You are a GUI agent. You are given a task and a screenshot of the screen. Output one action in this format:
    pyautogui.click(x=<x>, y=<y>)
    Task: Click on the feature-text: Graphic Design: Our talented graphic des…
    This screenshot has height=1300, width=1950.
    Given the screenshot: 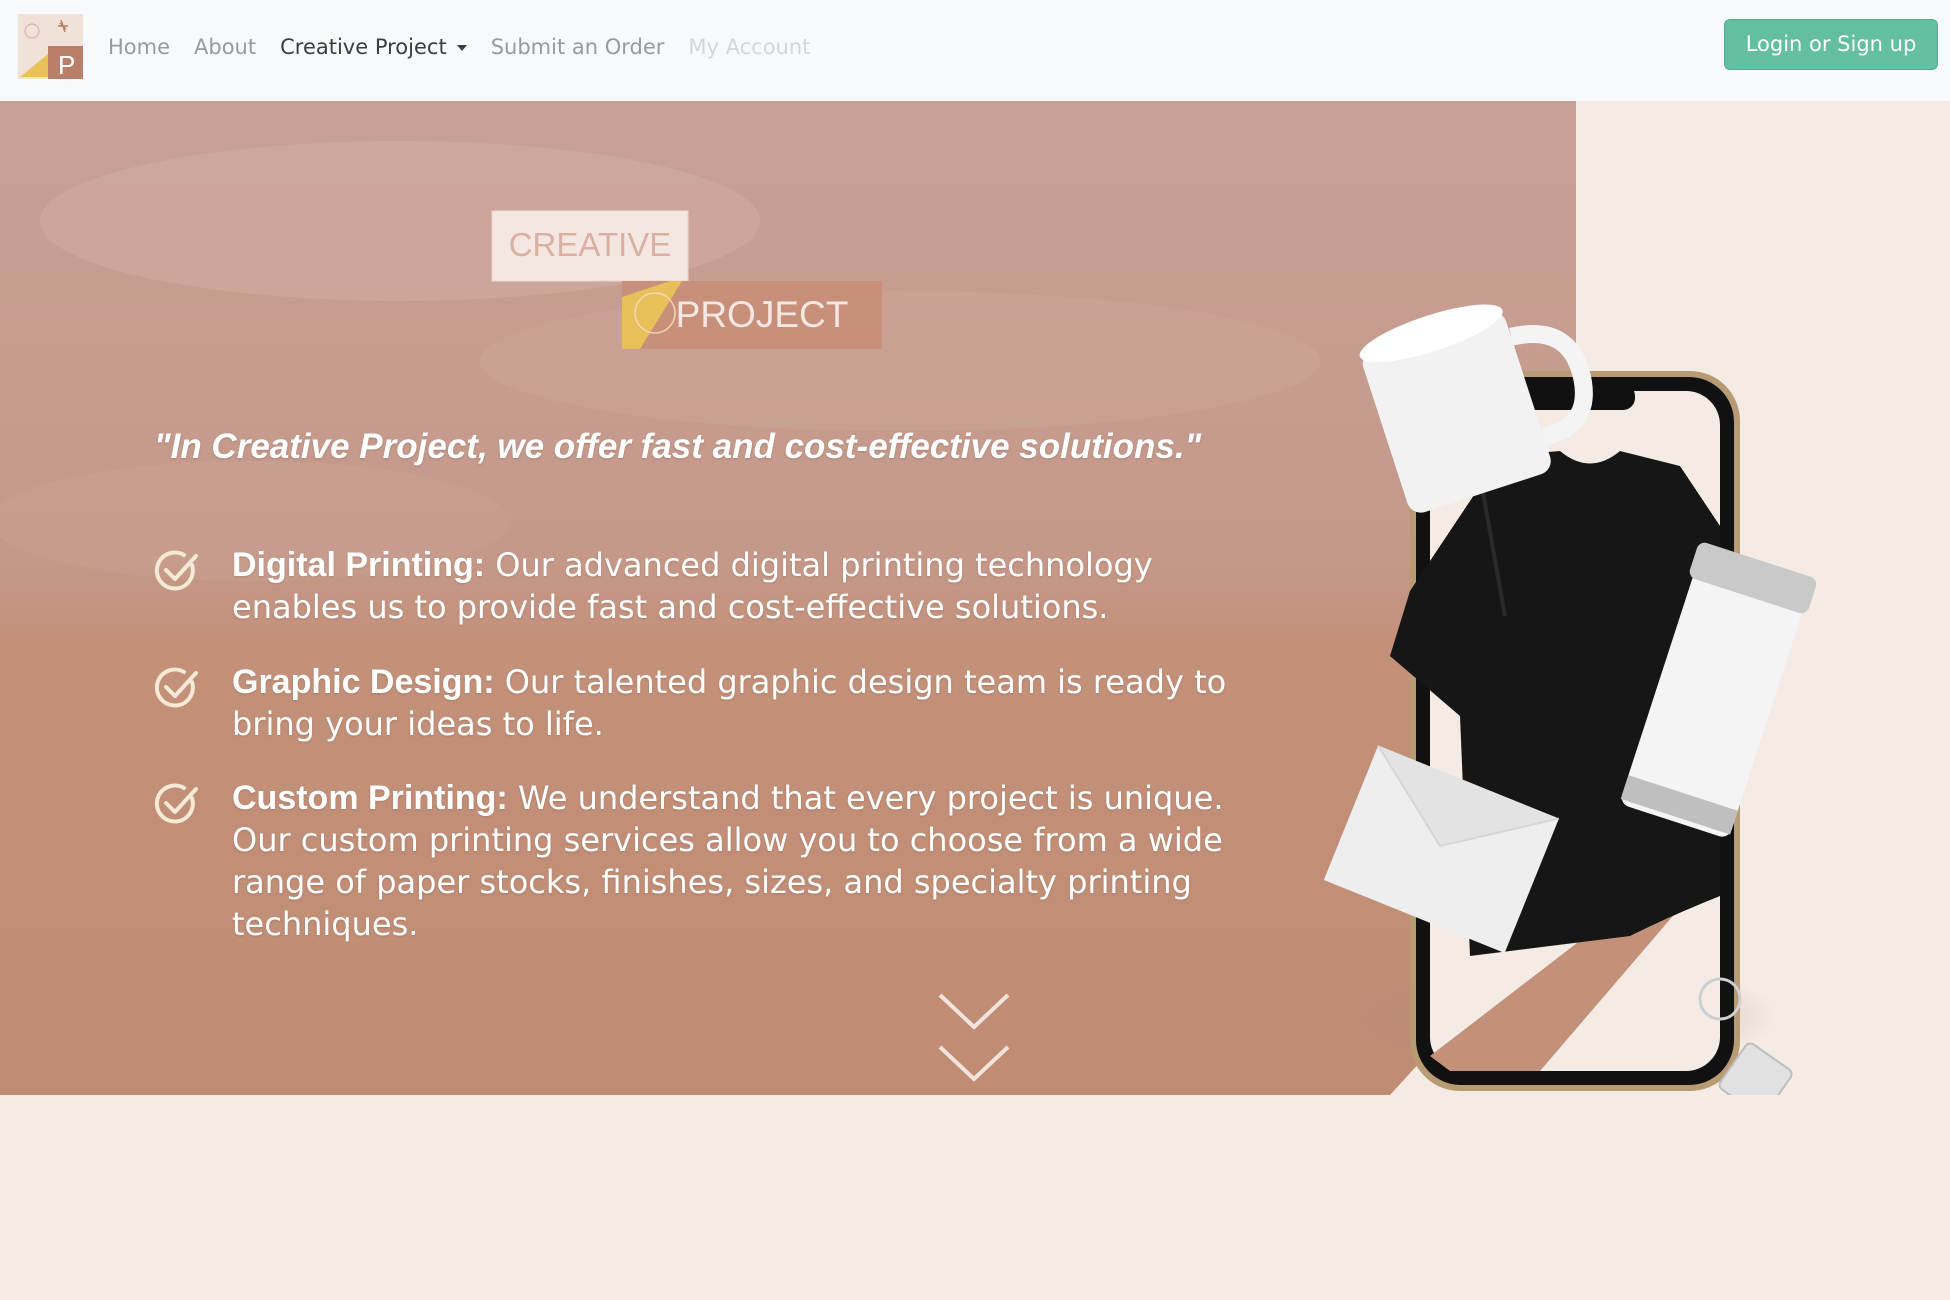 What is the action you would take?
    pyautogui.click(x=732, y=703)
    